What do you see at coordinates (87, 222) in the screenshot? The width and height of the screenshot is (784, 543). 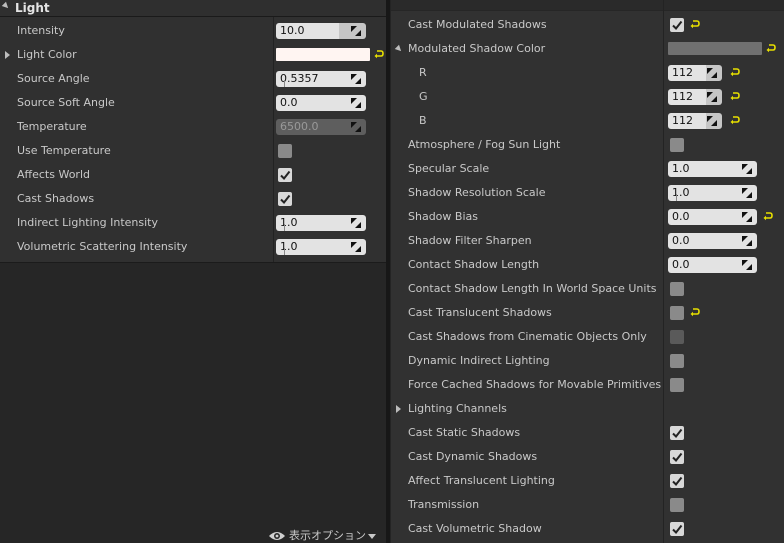 I see `property-label: Indirect Lighting Intensity` at bounding box center [87, 222].